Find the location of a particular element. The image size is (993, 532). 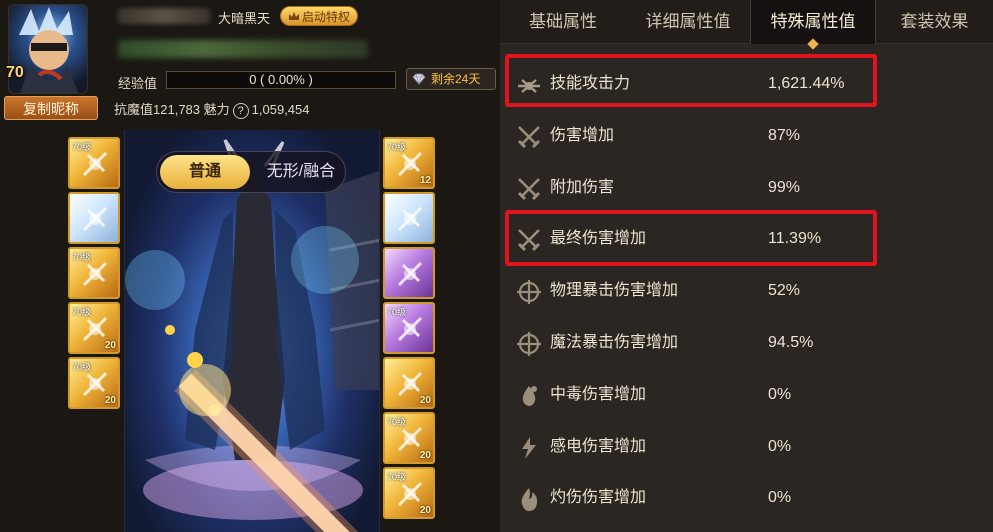

attribute-label: 魔法暴击伤害增加 is located at coordinates (614, 342).